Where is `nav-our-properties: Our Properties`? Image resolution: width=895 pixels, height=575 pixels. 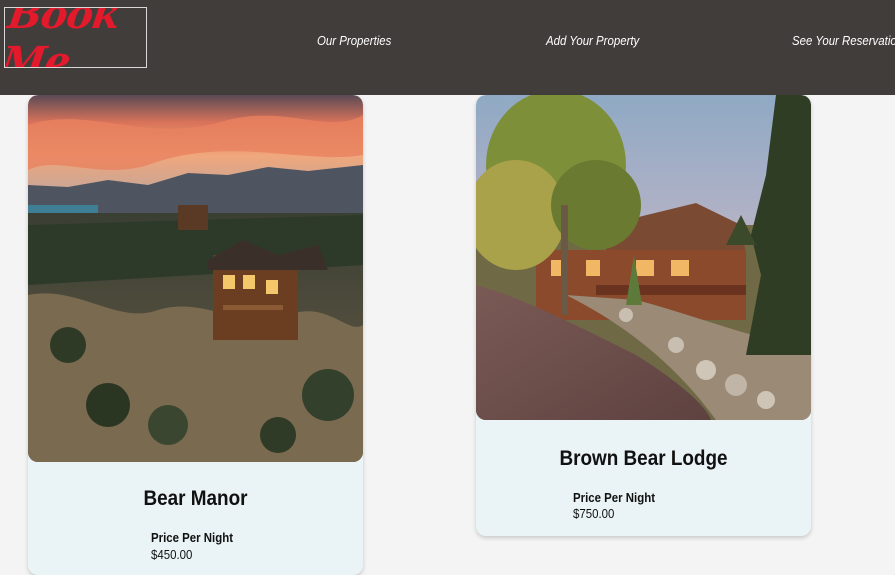
nav-our-properties: Our Properties is located at coordinates (354, 40).